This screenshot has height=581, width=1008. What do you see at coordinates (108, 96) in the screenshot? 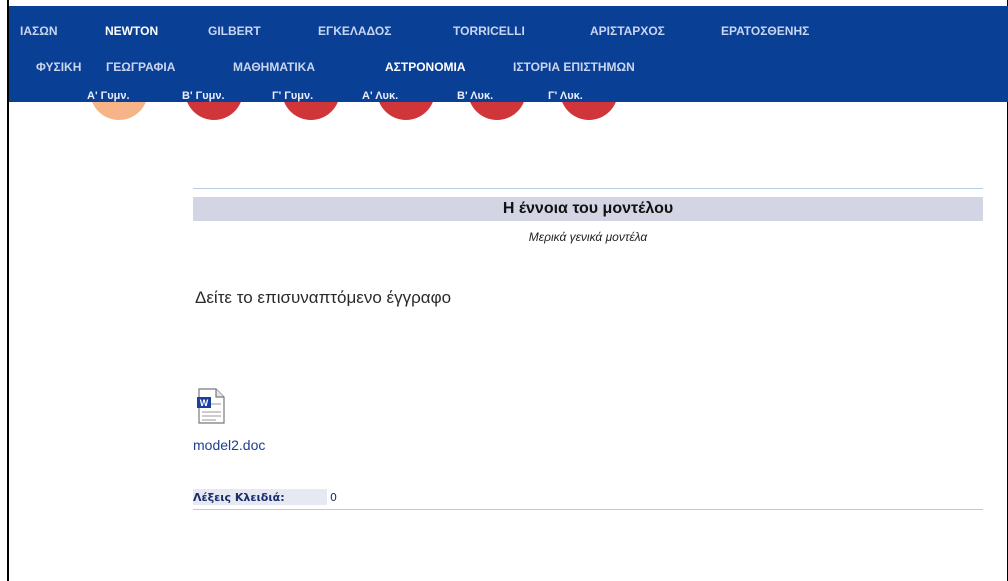
I see `nav-grade-a-gym: Α' Γυμν.` at bounding box center [108, 96].